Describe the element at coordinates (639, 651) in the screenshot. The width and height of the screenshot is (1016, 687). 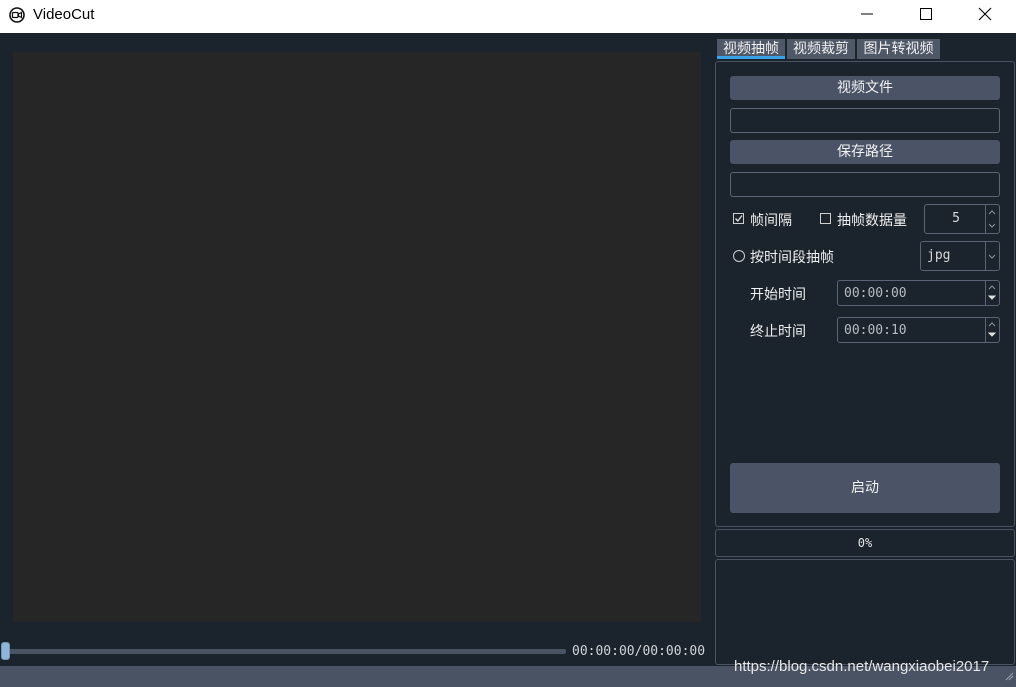
I see `time-display: 00:00:00/00:00:00` at that location.